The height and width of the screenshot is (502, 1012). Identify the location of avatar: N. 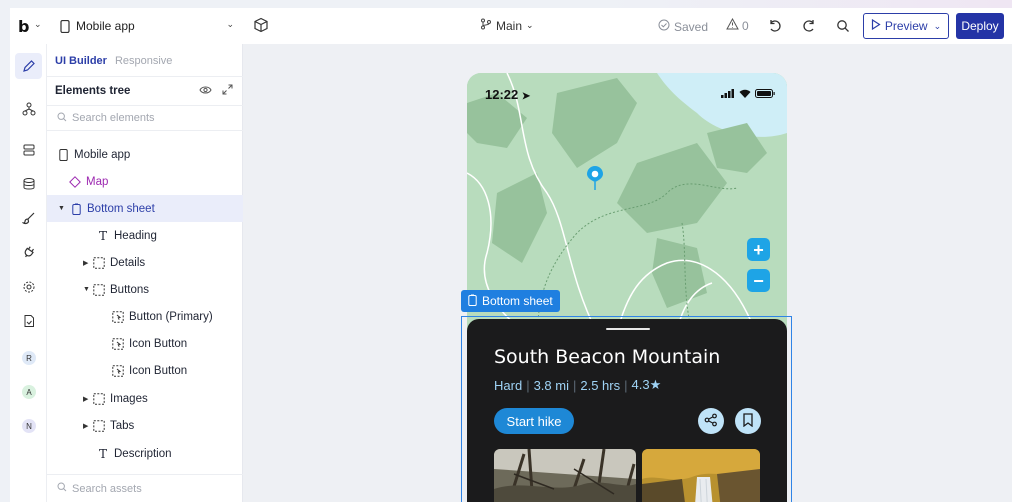
(29, 426).